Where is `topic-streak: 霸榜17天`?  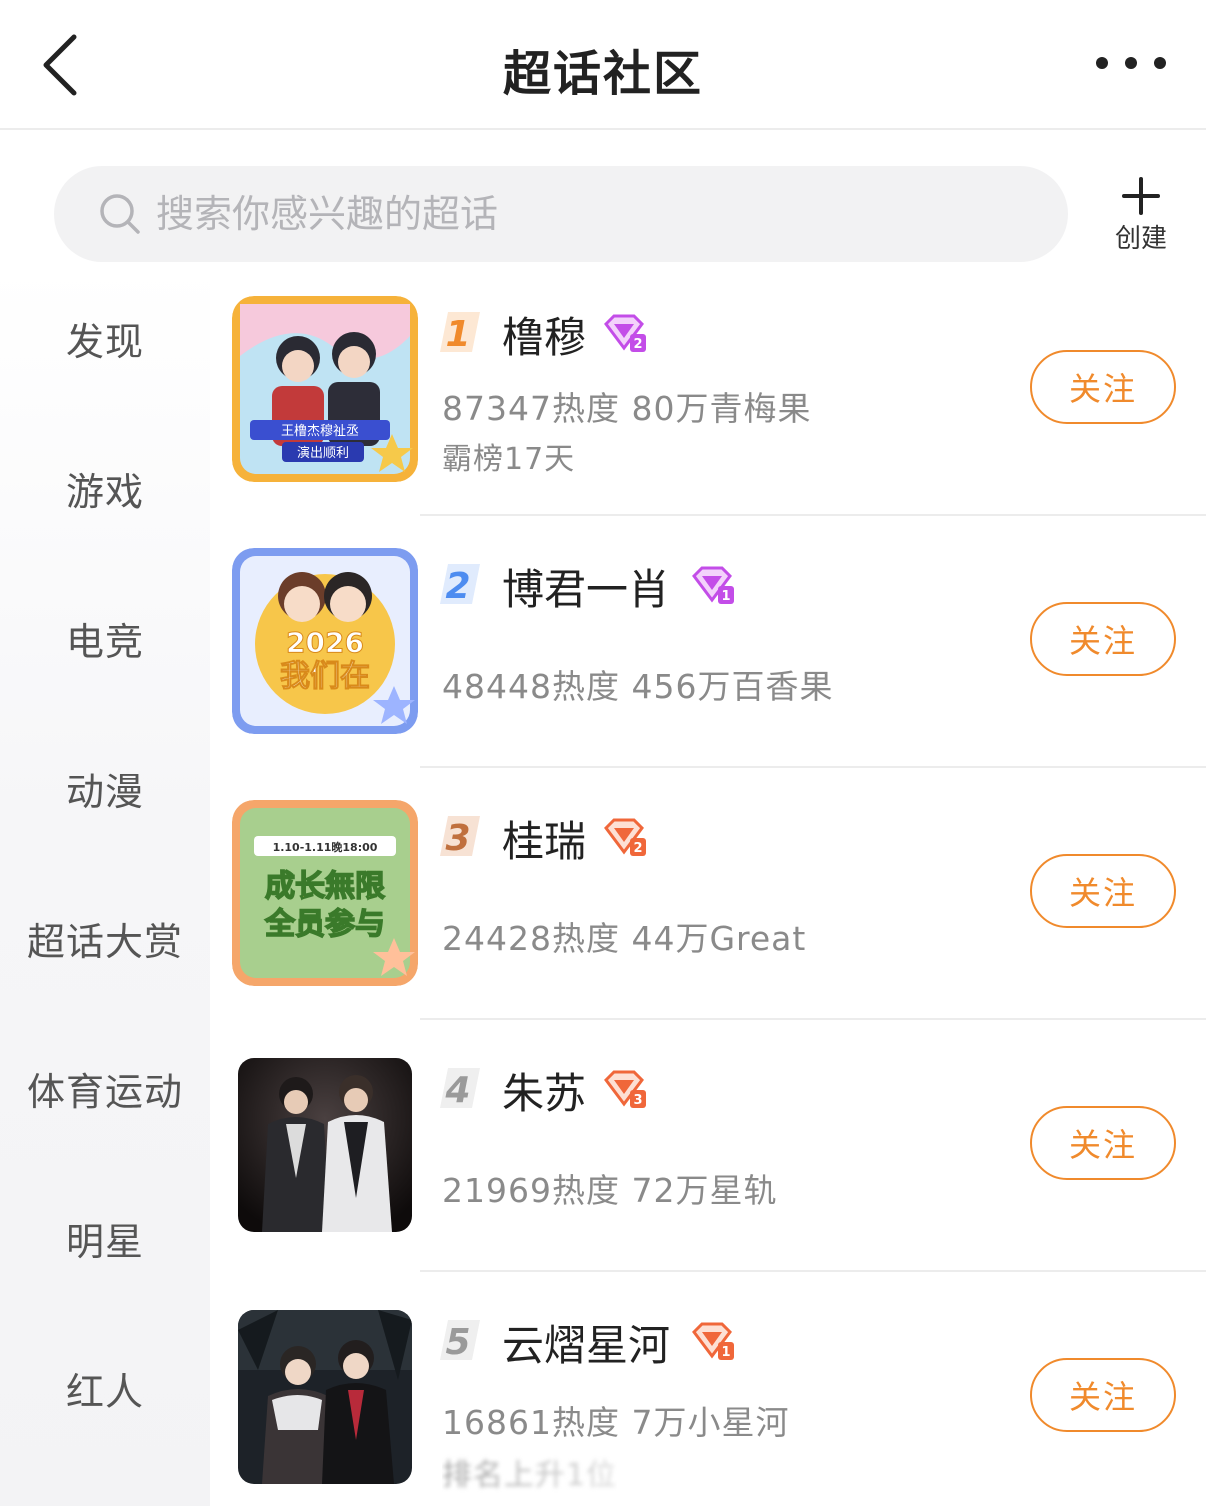 topic-streak: 霸榜17天 is located at coordinates (509, 459).